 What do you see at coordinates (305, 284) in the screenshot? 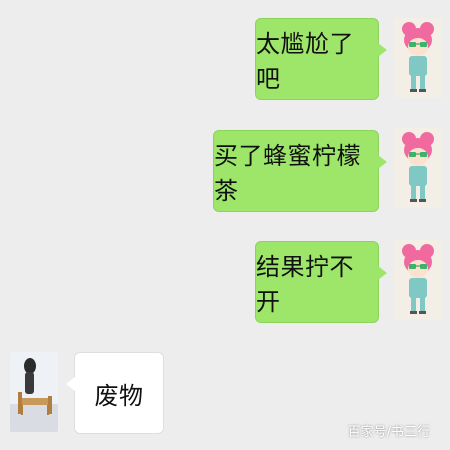
I see `message-text: 结果拧不开` at bounding box center [305, 284].